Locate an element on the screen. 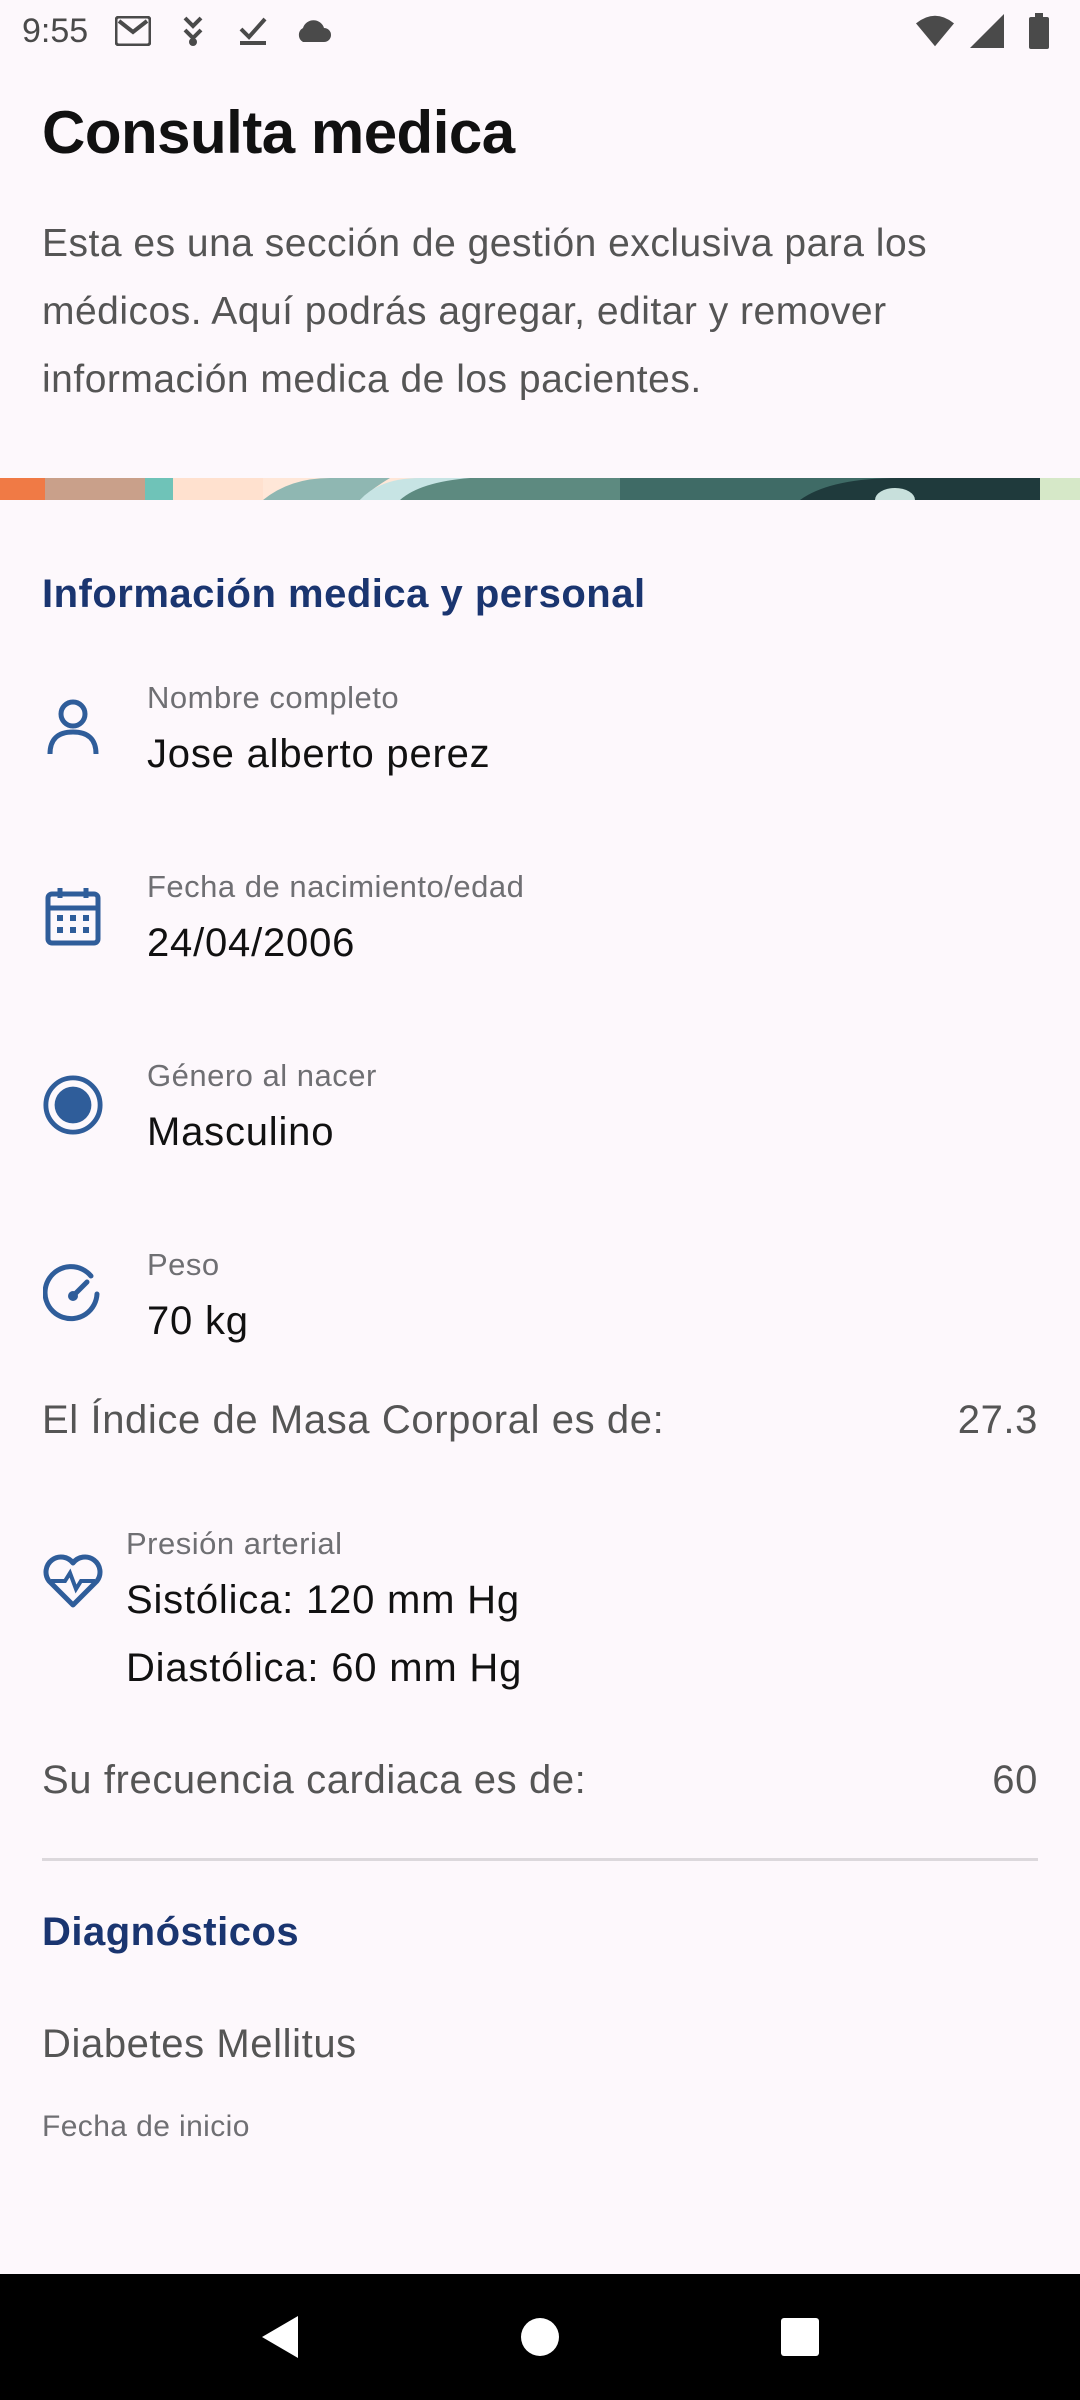 The image size is (1080, 2400). gmail-icon is located at coordinates (133, 31).